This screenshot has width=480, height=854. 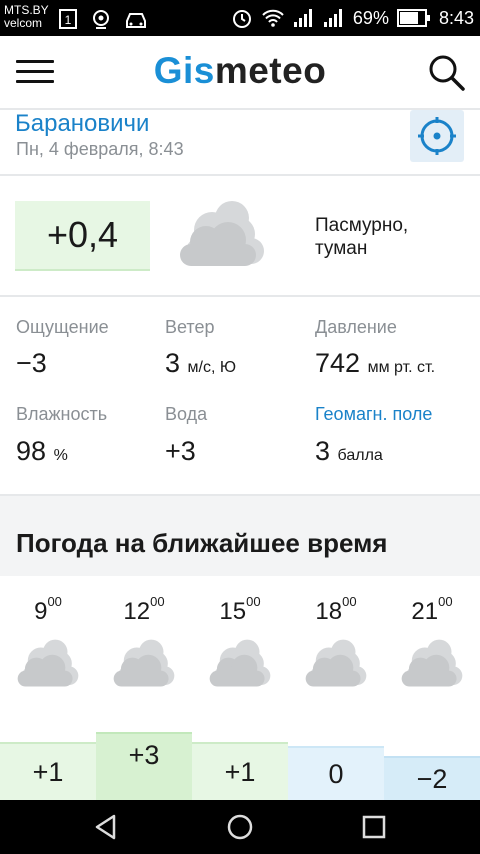 What do you see at coordinates (190, 327) in the screenshot?
I see `wind-label: Ветер` at bounding box center [190, 327].